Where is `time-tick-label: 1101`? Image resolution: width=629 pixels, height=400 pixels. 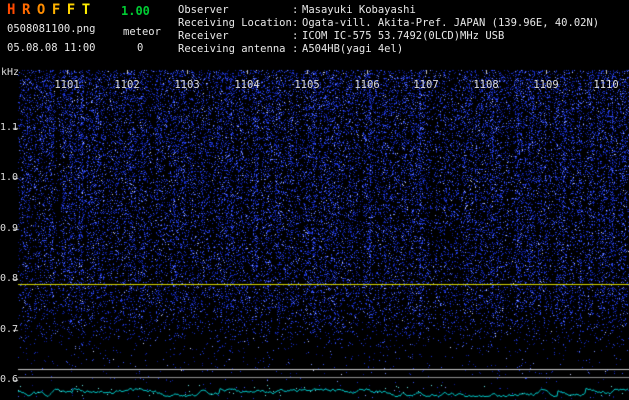
time-tick-label: 1101 is located at coordinates (67, 85).